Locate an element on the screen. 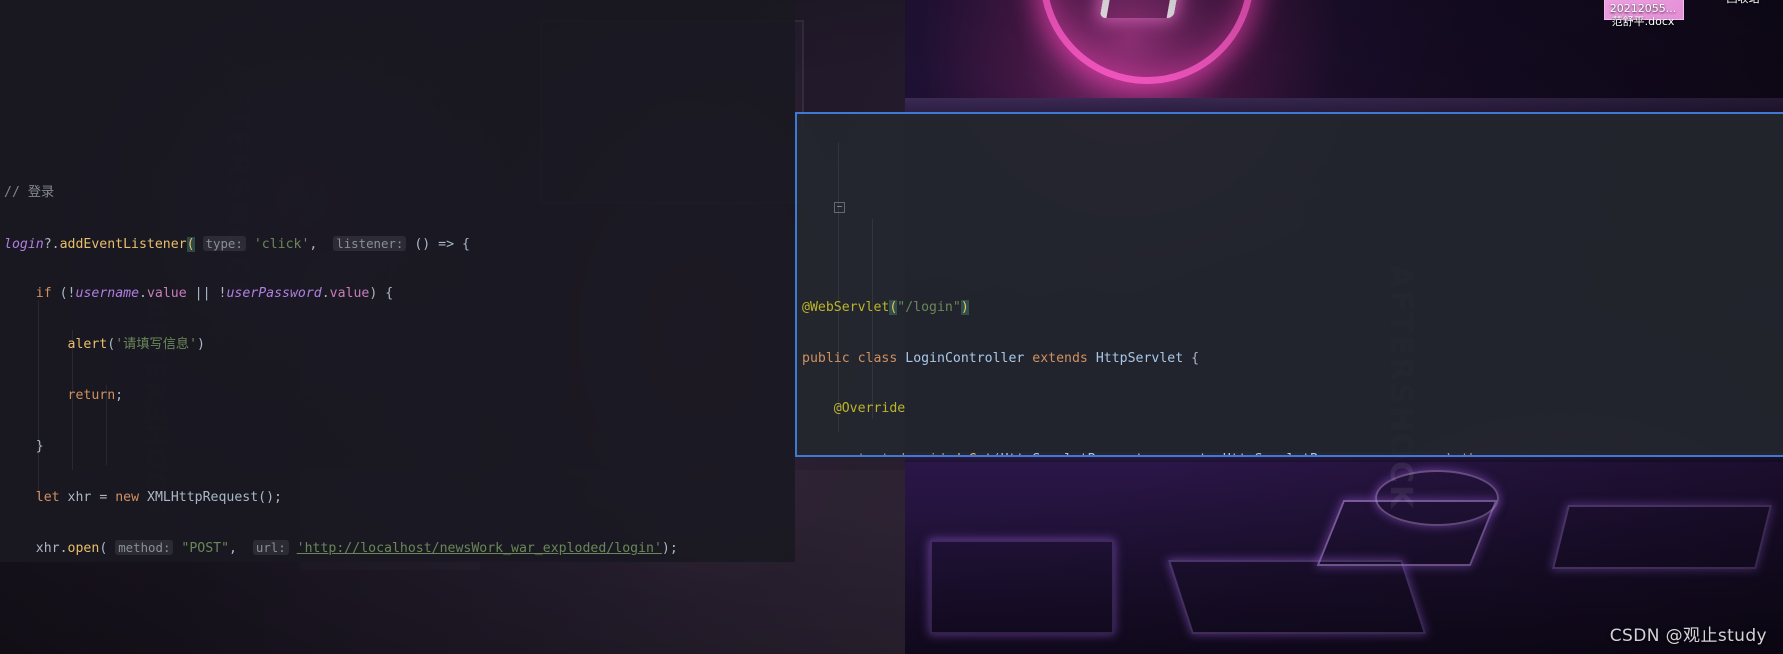  code-line: @WebServlet("/login") is located at coordinates (885, 307).